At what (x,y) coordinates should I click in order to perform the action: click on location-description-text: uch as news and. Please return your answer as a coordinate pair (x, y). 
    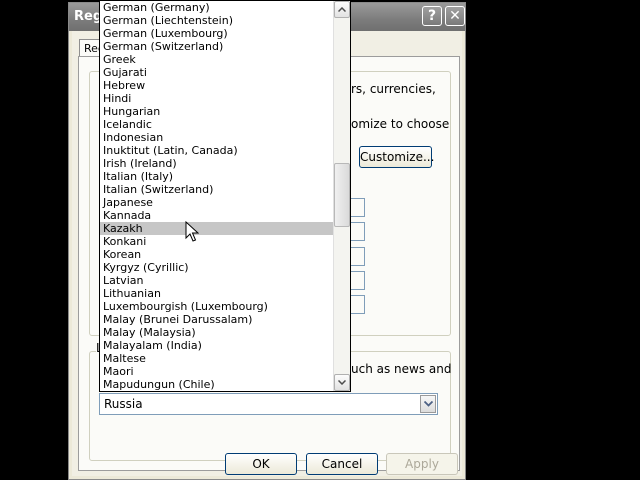
    Looking at the image, I should click on (401, 369).